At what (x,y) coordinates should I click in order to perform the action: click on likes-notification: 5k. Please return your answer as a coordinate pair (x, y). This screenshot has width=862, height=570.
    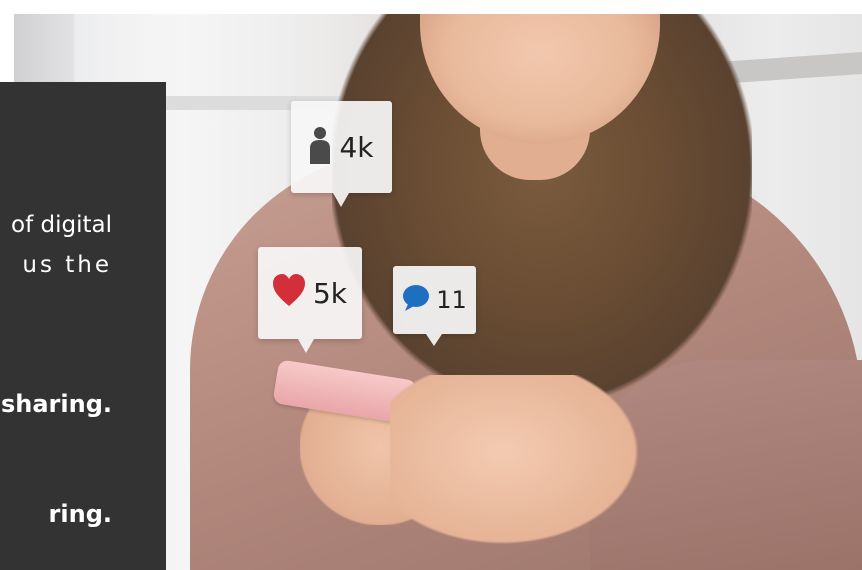
    Looking at the image, I should click on (310, 300).